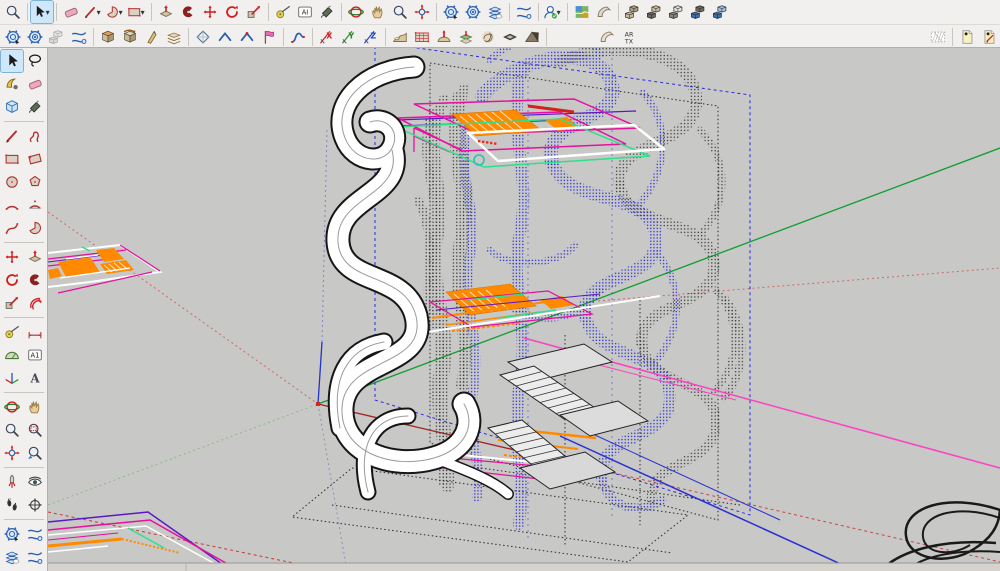 This screenshot has width=1000, height=571. Describe the element at coordinates (298, 37) in the screenshot. I see `bezier-spline-tool-button` at that location.